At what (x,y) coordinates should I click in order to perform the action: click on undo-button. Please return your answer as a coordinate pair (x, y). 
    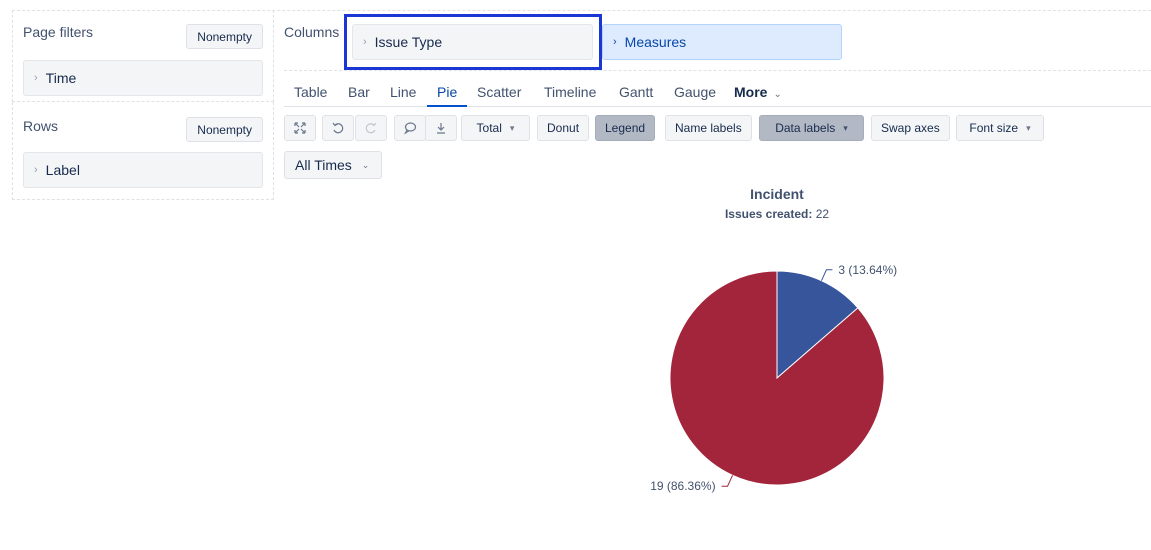
    Looking at the image, I should click on (338, 128).